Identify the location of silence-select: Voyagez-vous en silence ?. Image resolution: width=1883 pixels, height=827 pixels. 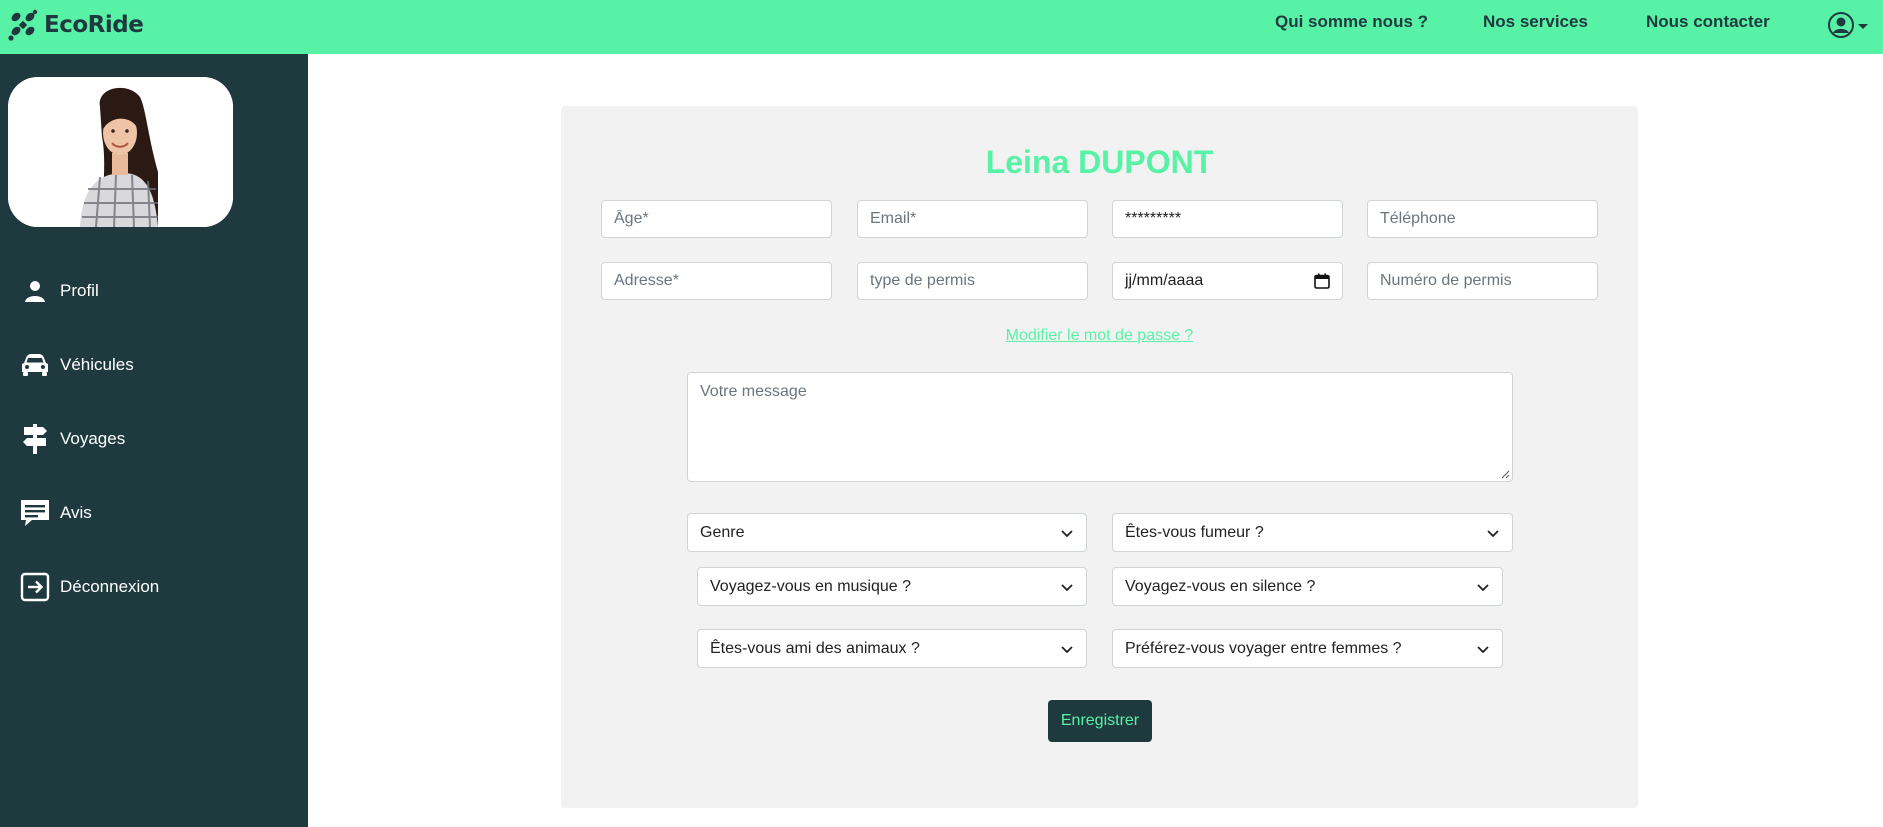
(1307, 586).